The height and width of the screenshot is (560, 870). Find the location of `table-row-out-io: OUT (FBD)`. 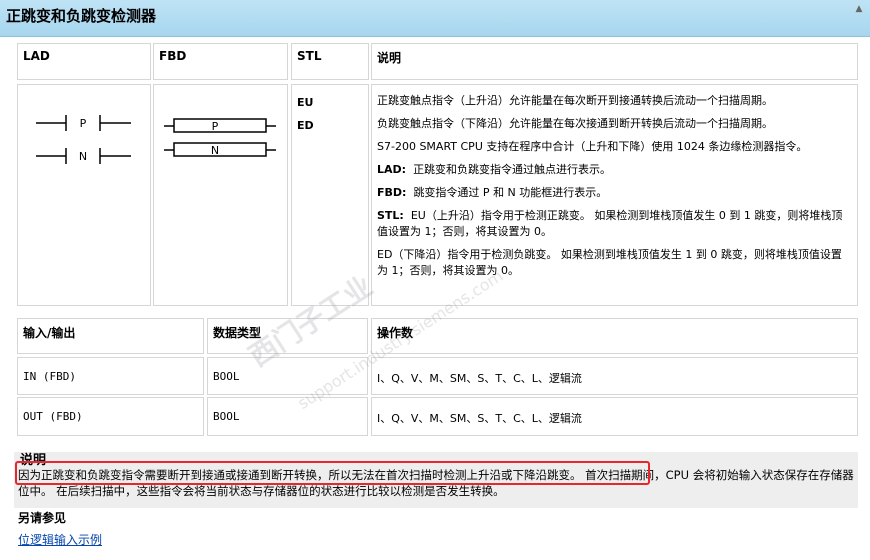

table-row-out-io: OUT (FBD) is located at coordinates (110, 416).